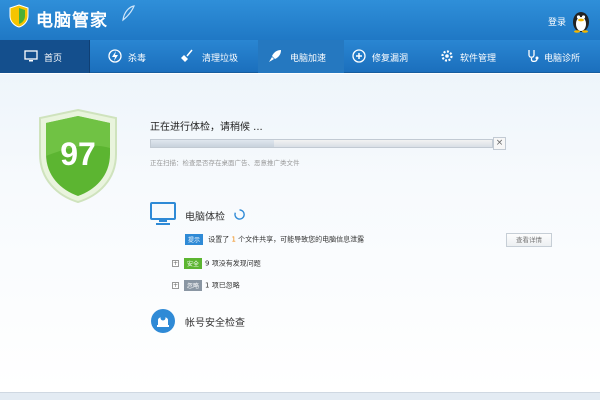 This screenshot has height=400, width=600. I want to click on penguin-avatar-icon, so click(581, 21).